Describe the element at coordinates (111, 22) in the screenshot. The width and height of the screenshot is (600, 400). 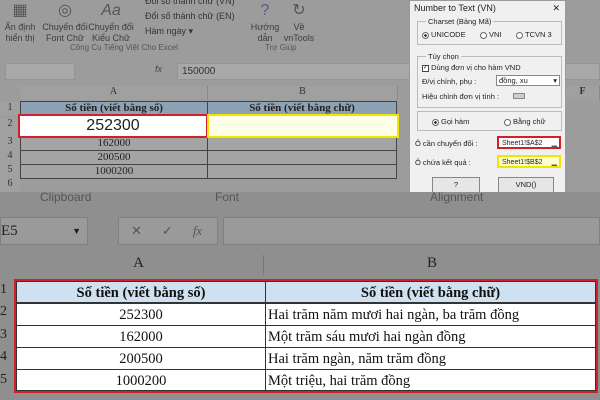
I see `chuyen-doi-kieu-button: Aa Chuyển đổi Kiểu Chữ` at that location.